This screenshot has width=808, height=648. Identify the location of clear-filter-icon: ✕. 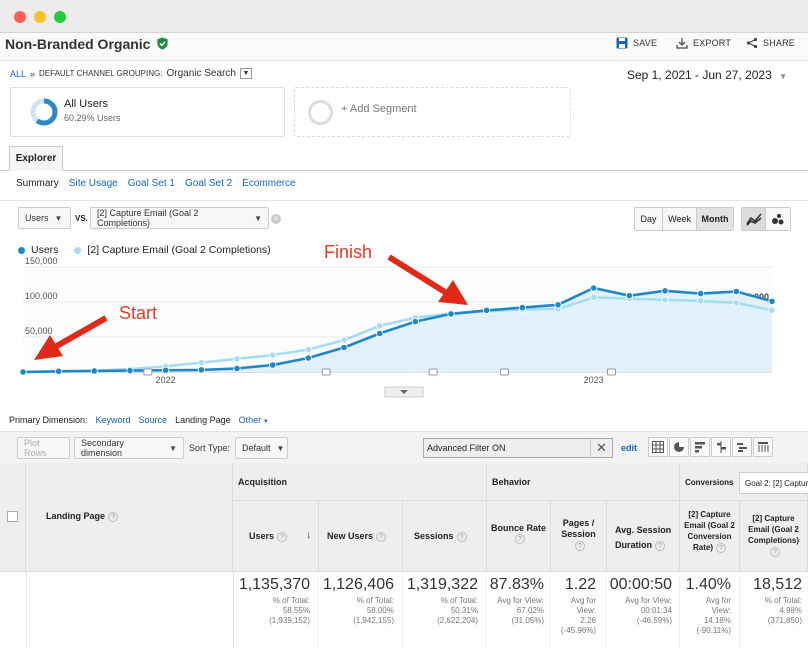
(601, 448).